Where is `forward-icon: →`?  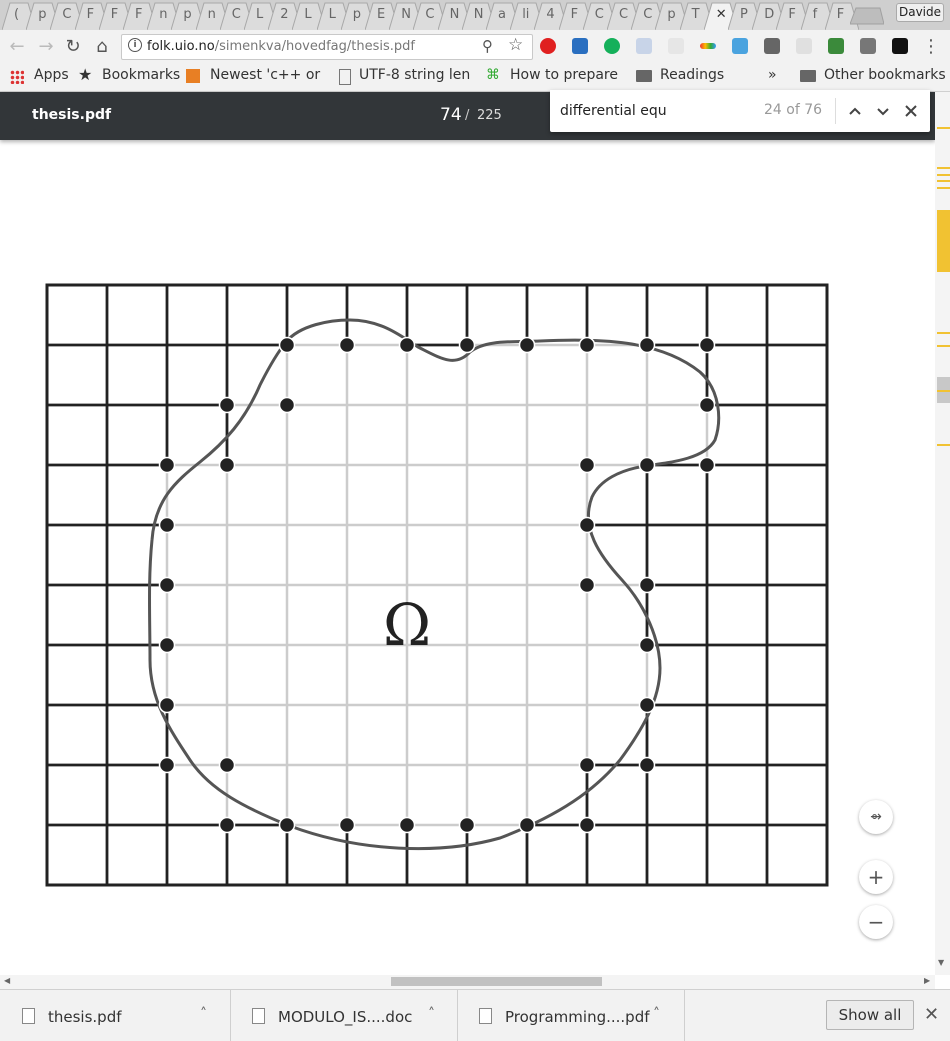 forward-icon: → is located at coordinates (46, 47).